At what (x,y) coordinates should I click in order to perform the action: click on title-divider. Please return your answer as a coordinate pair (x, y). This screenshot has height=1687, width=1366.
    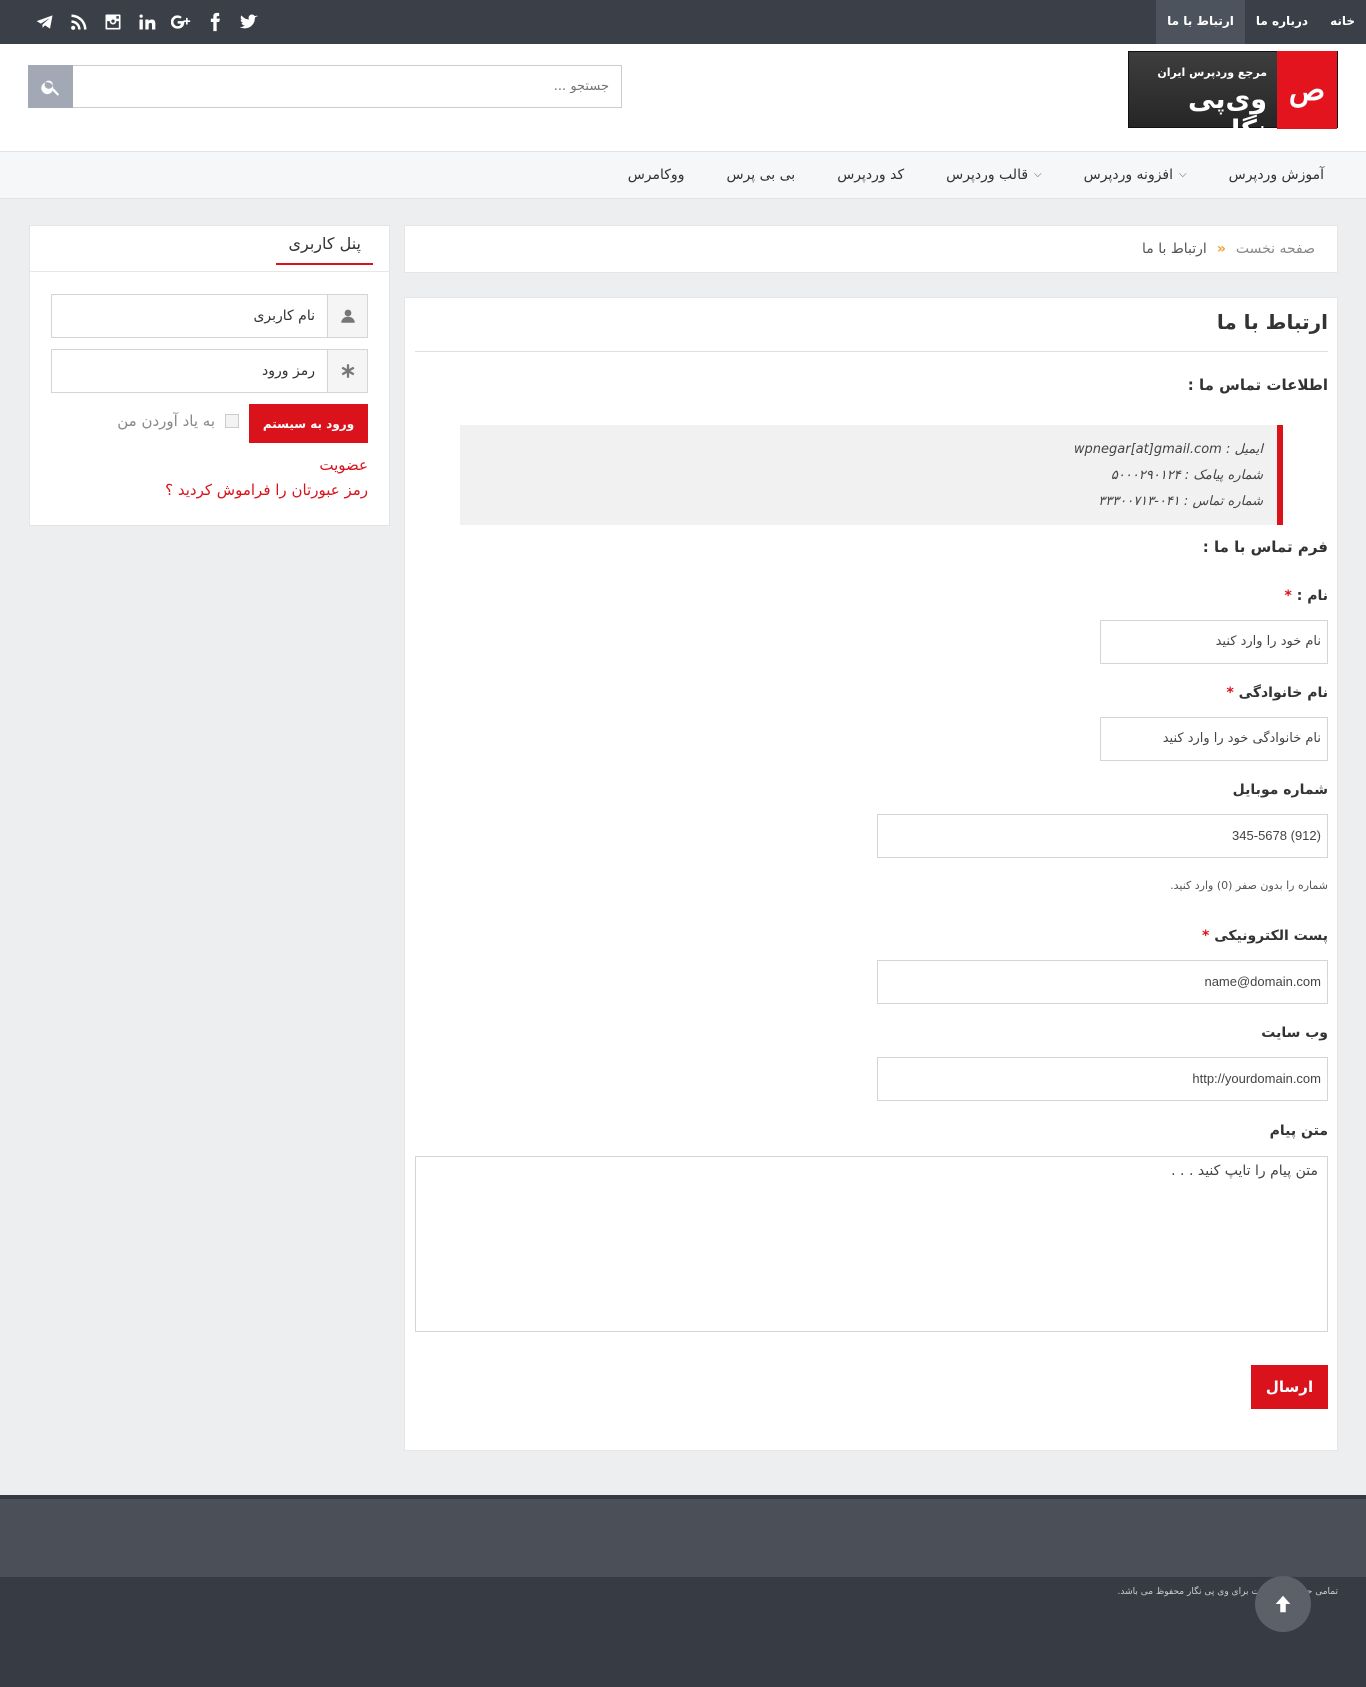
    Looking at the image, I should click on (871, 351).